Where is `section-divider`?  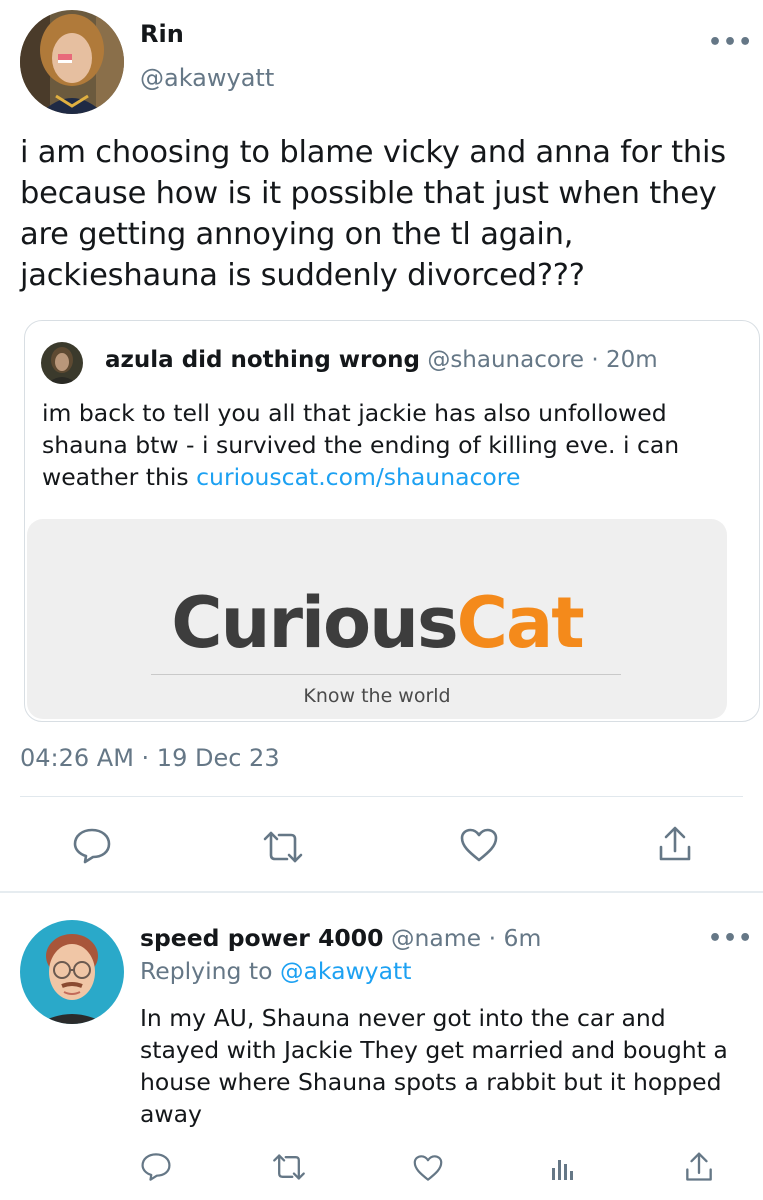
section-divider is located at coordinates (381, 892).